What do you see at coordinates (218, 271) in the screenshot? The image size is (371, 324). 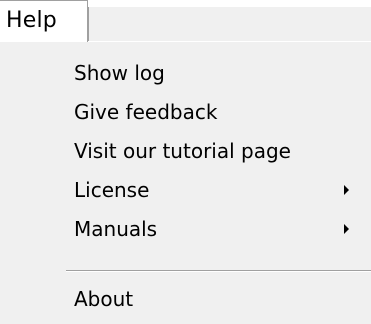 I see `menu-separator` at bounding box center [218, 271].